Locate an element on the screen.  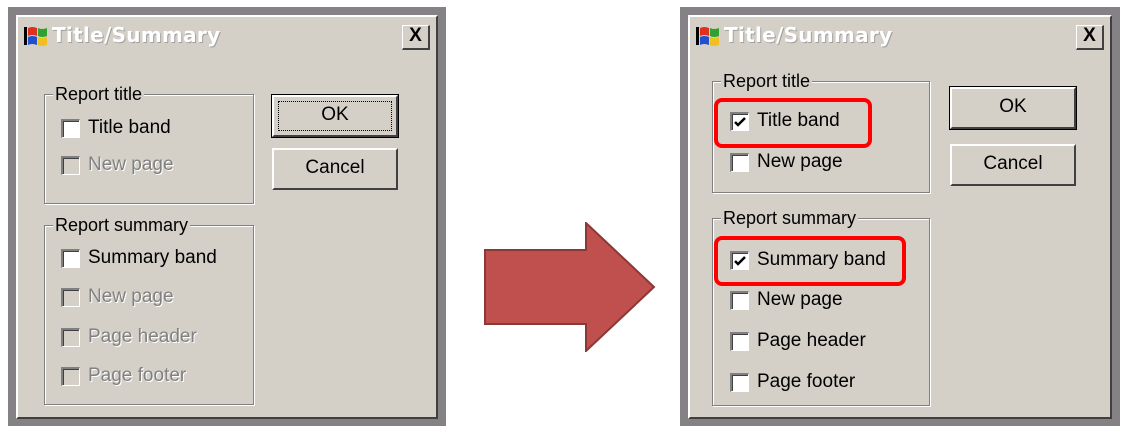
arrow-shape is located at coordinates (570, 287).